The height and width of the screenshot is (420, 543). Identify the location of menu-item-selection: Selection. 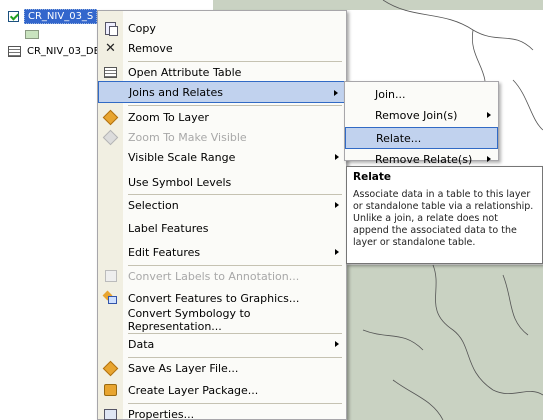
(222, 205).